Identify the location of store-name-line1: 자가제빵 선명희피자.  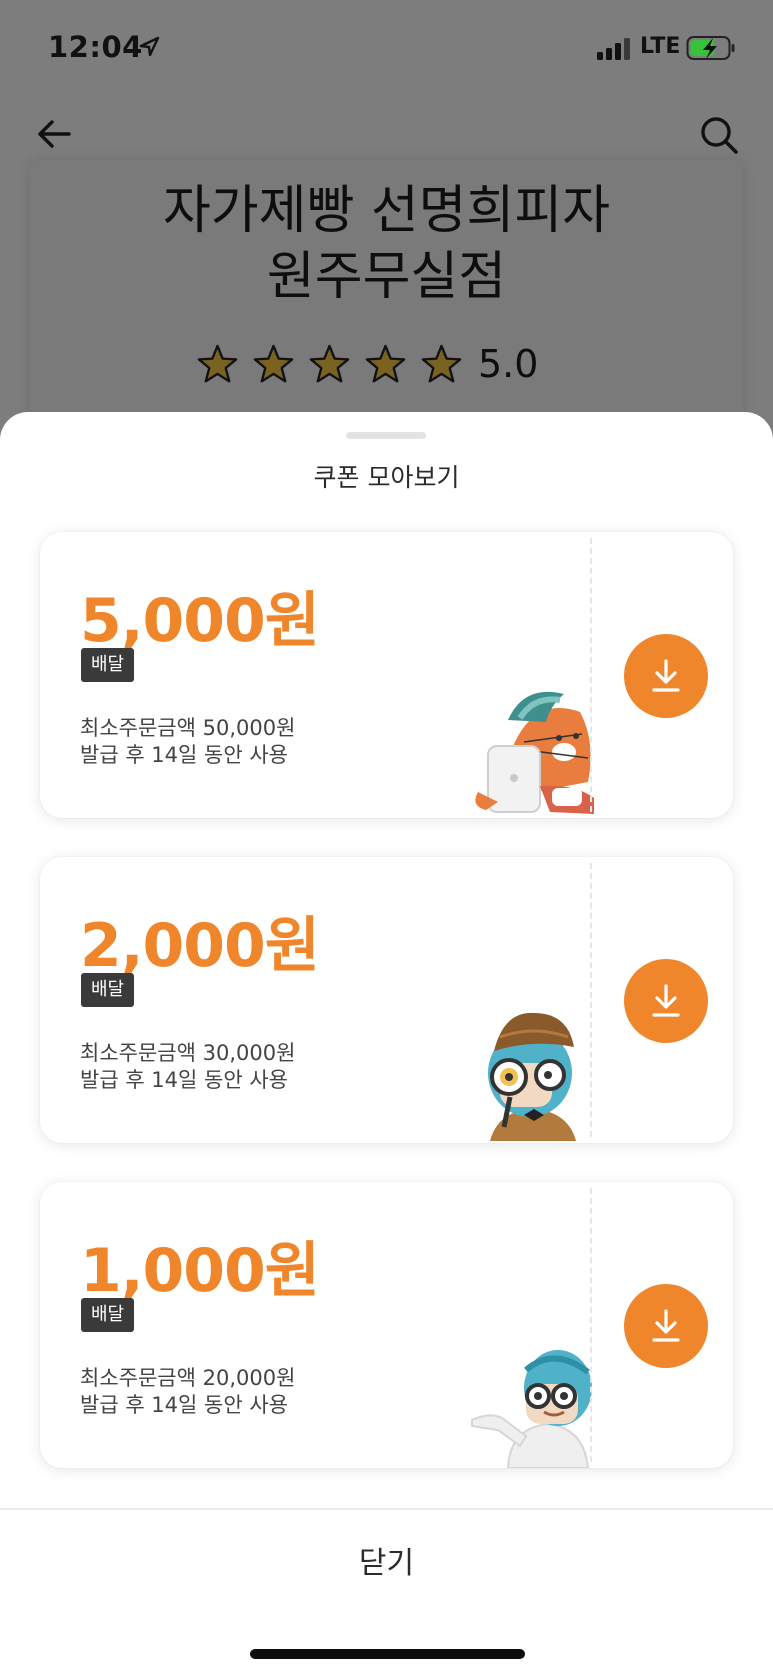
(386, 211).